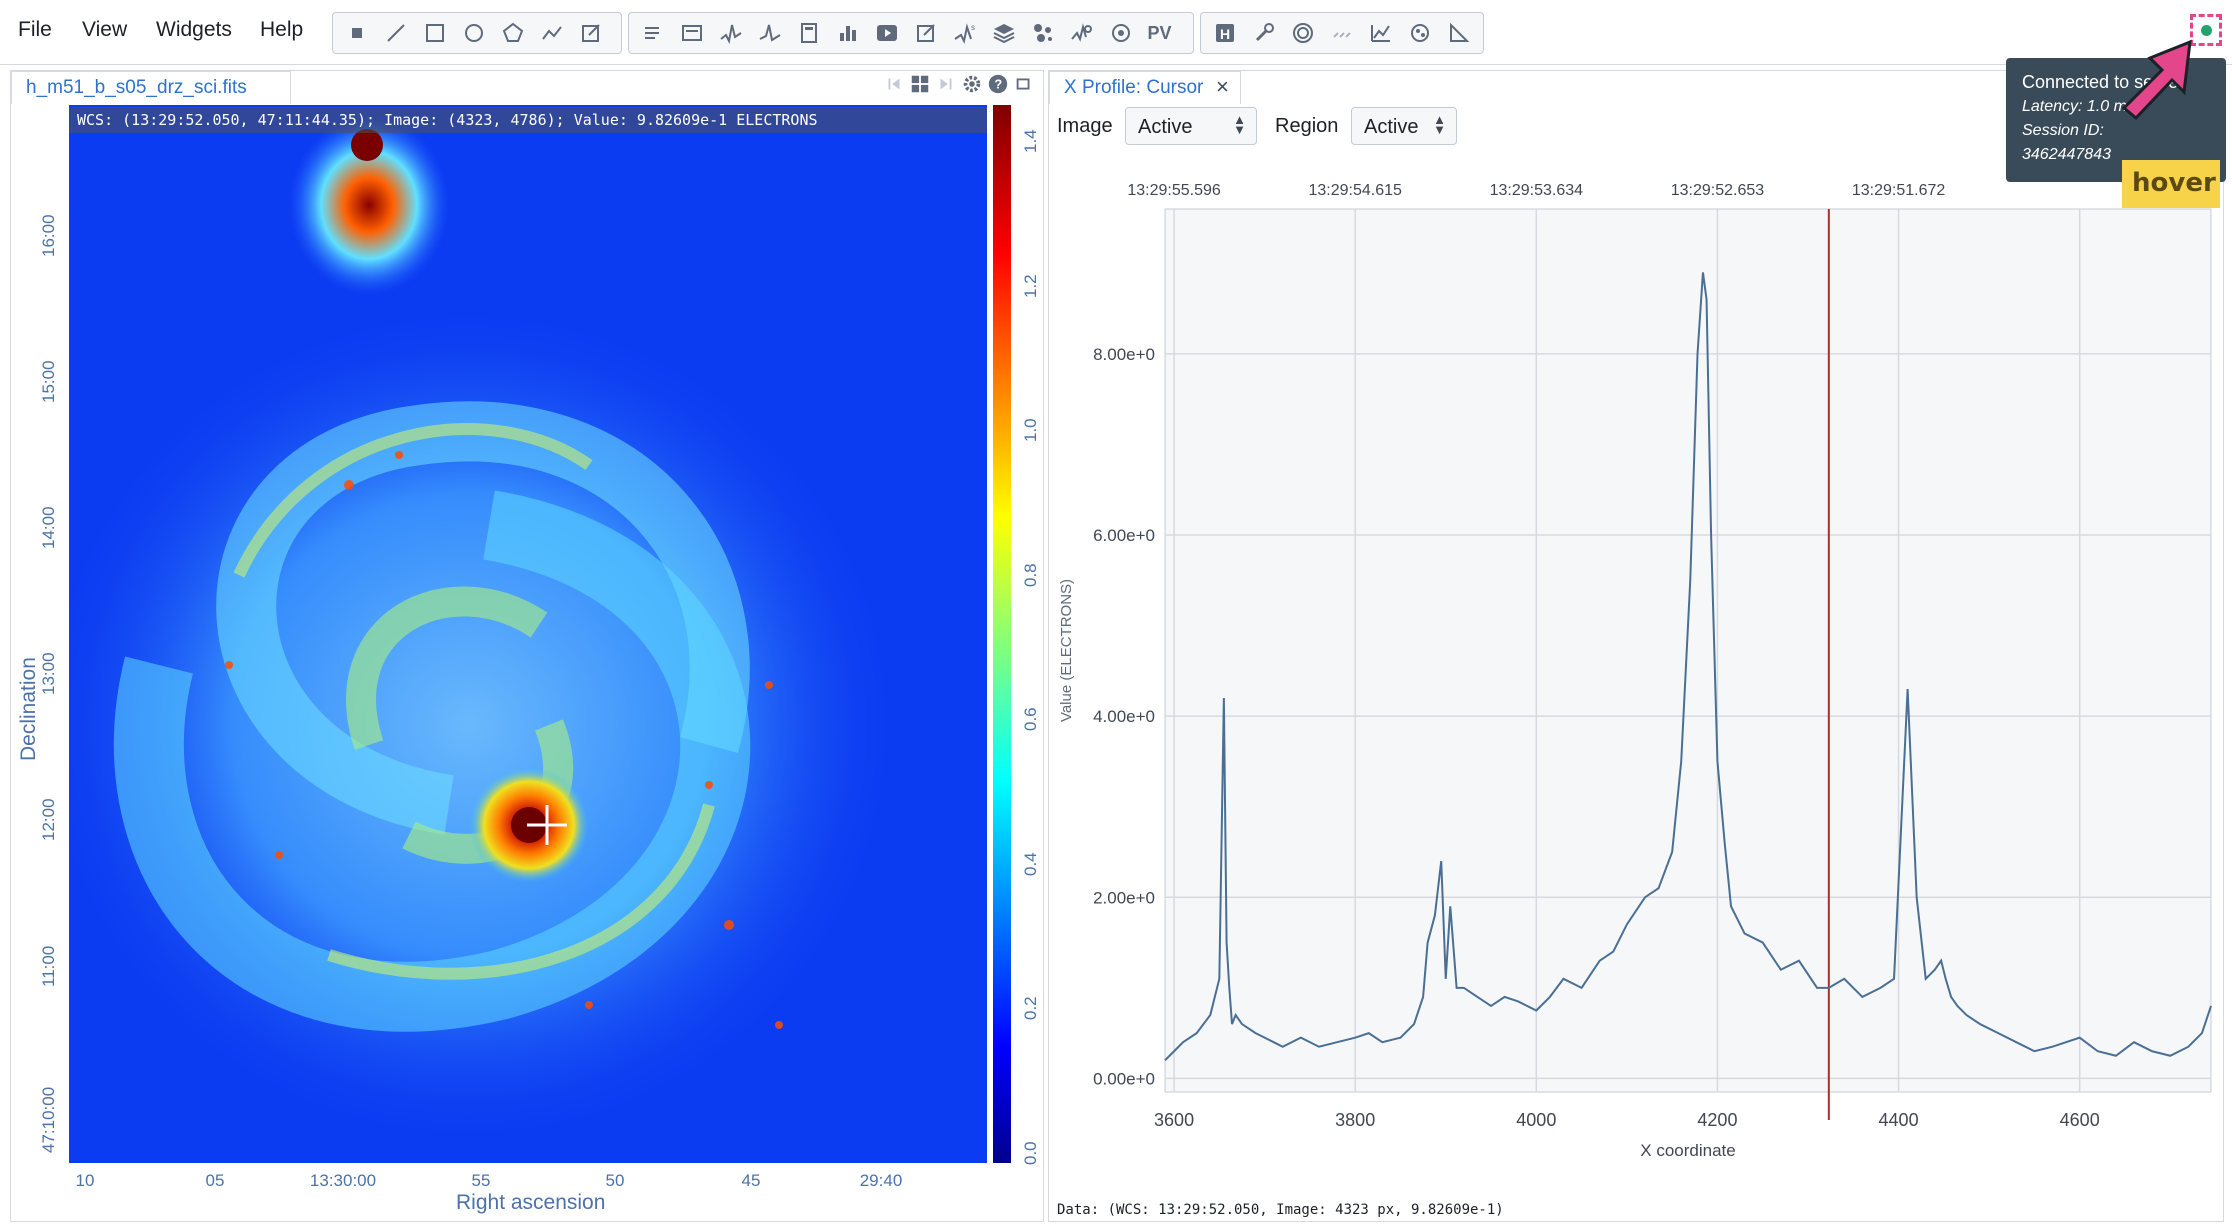  I want to click on histogram-icon, so click(847, 33).